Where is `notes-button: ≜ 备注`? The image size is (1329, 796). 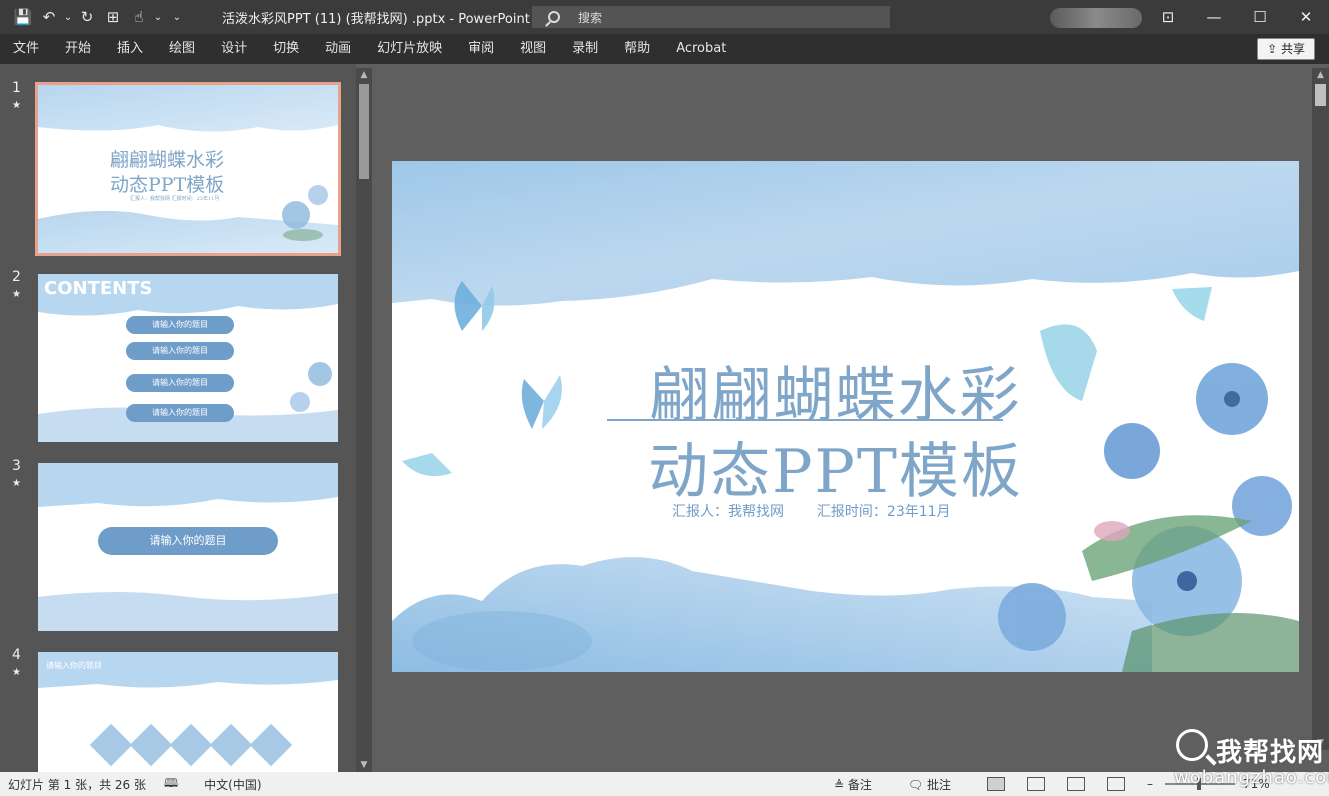
notes-button: ≜ 备注 is located at coordinates (862, 784).